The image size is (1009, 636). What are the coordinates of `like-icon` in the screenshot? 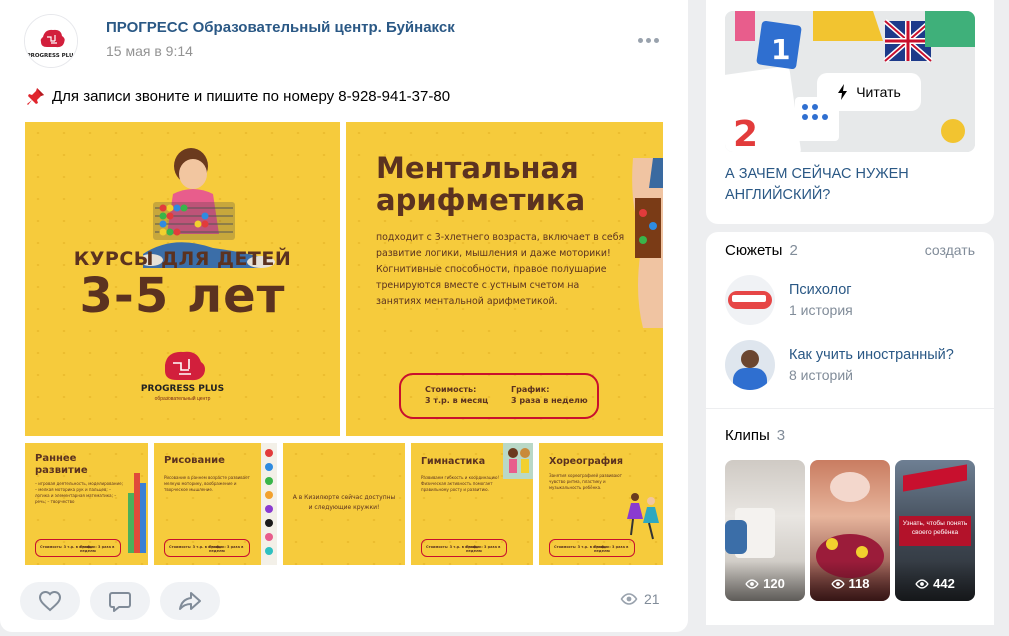 It's located at (50, 601).